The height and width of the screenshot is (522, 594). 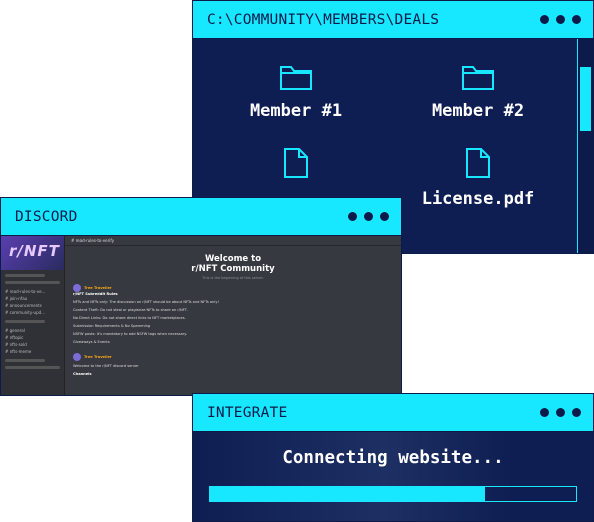 I want to click on rule-item: Submission Requirements & No Spamming, so click(x=112, y=326).